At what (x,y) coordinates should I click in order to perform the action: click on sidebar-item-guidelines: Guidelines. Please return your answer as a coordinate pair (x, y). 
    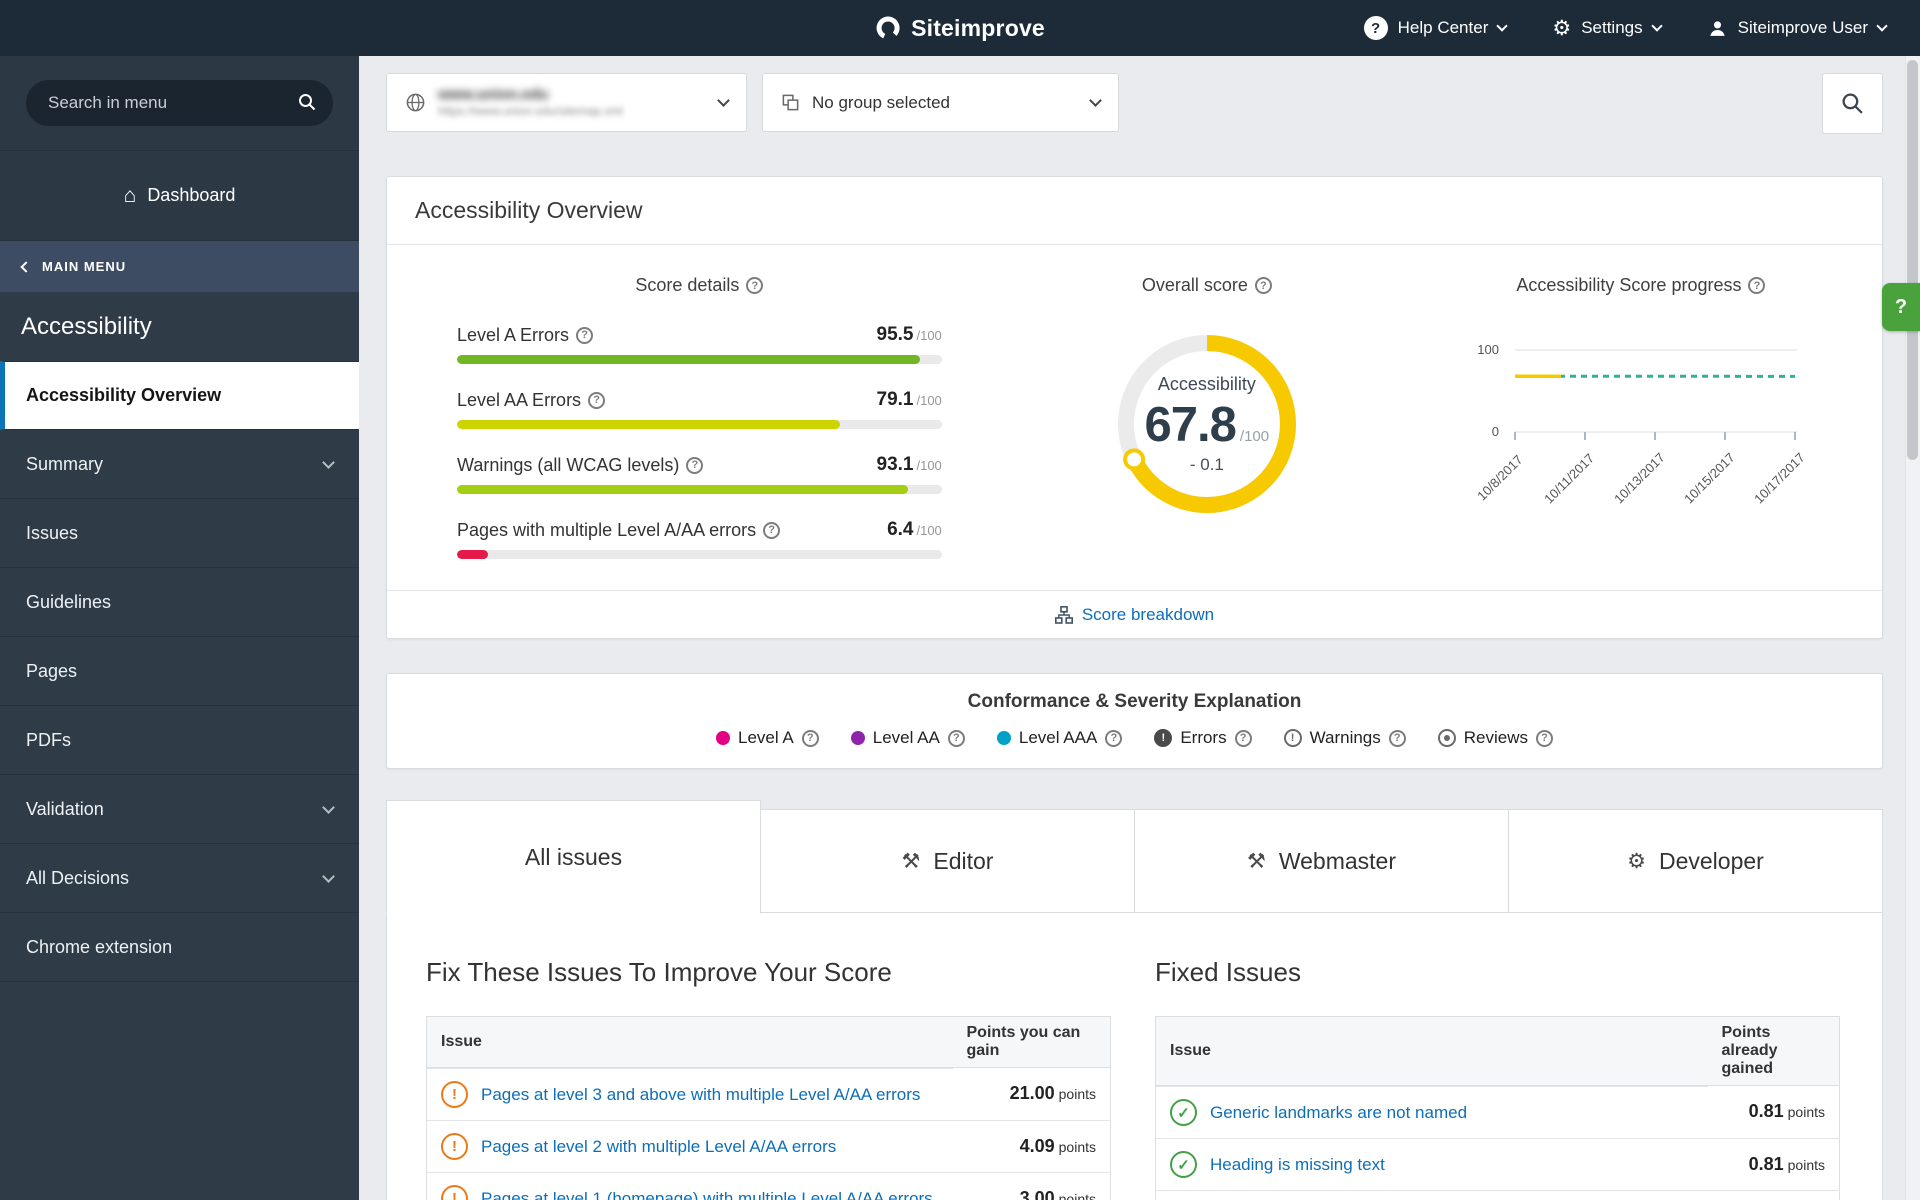
    Looking at the image, I should click on (179, 602).